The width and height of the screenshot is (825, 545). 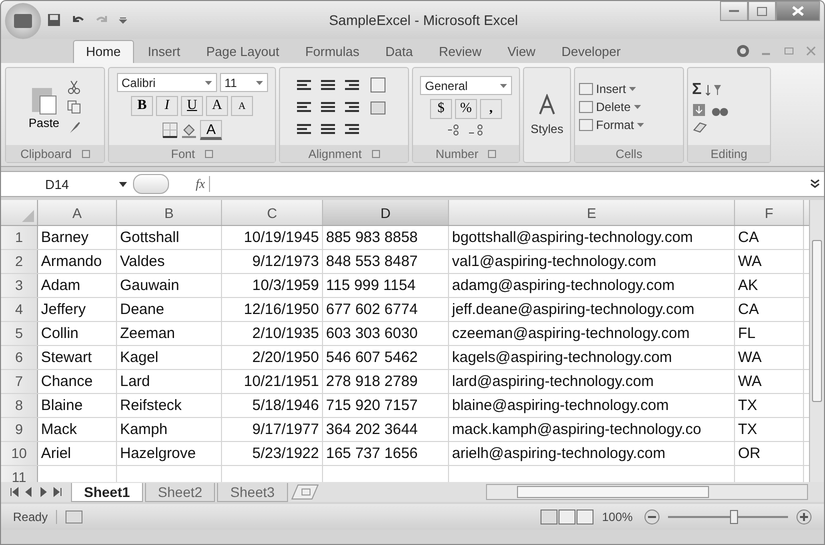 I want to click on column-header: A, so click(x=77, y=212).